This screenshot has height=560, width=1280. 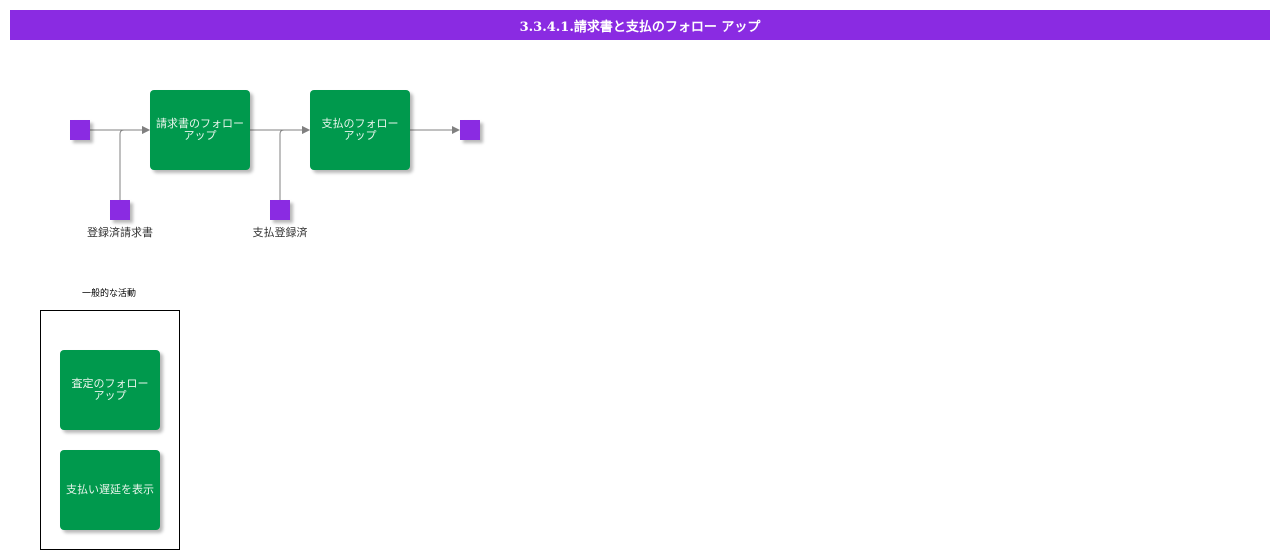 I want to click on activity-show-payment-delay-label: 支払い遅延を表示, so click(x=110, y=489).